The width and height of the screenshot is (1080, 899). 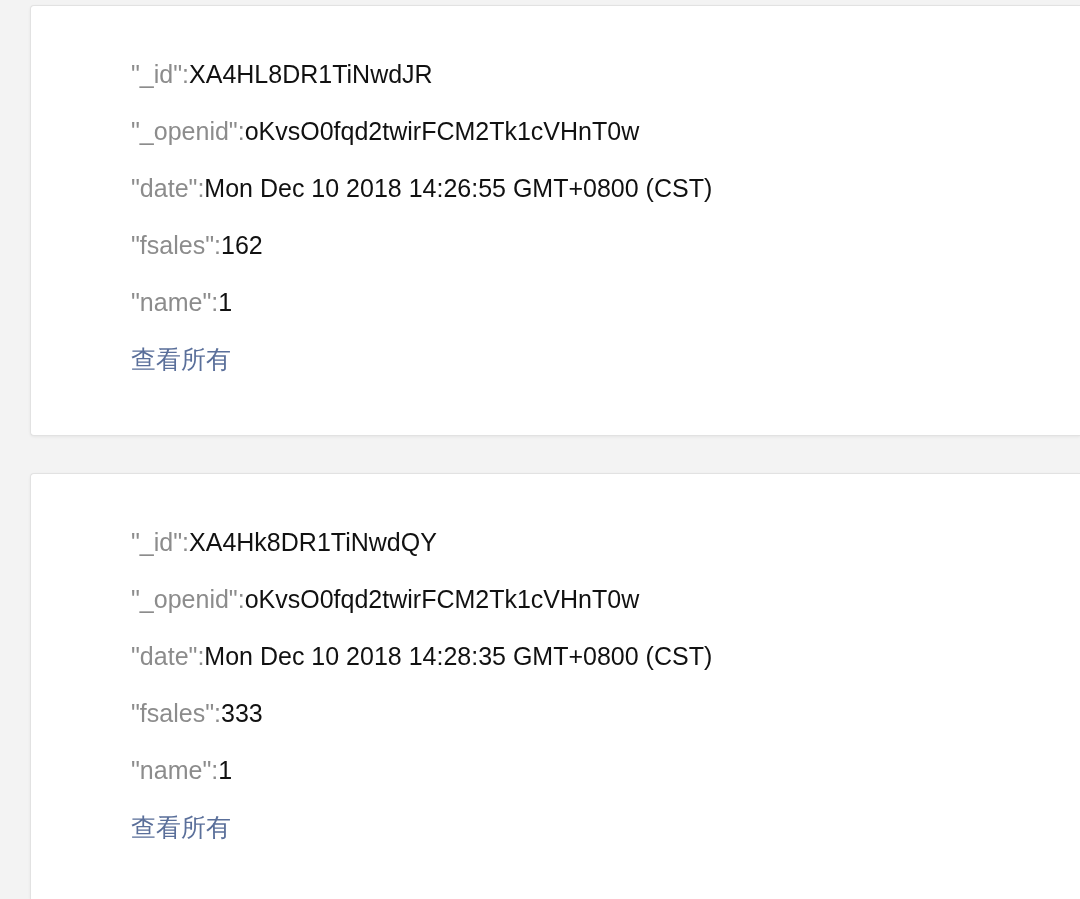 What do you see at coordinates (242, 245) in the screenshot?
I see `field-value: 162` at bounding box center [242, 245].